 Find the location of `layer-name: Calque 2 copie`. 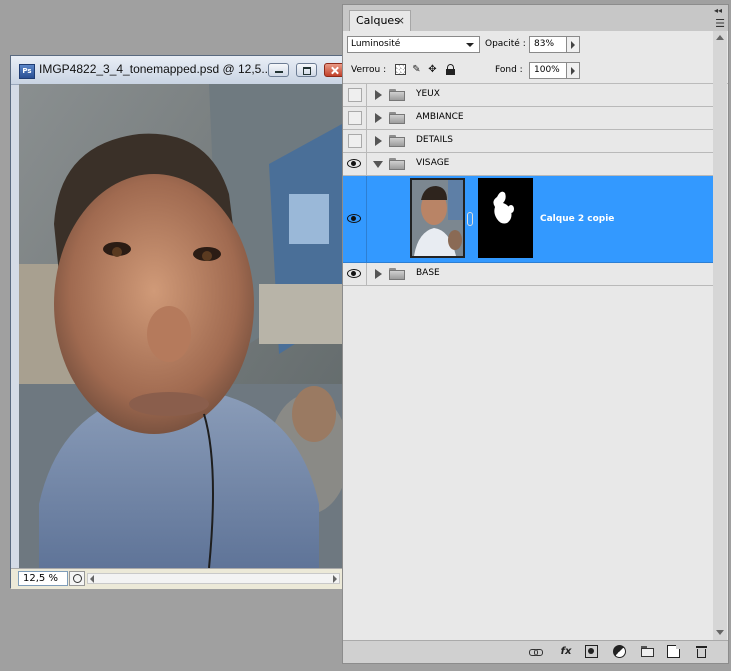

layer-name: Calque 2 copie is located at coordinates (577, 219).